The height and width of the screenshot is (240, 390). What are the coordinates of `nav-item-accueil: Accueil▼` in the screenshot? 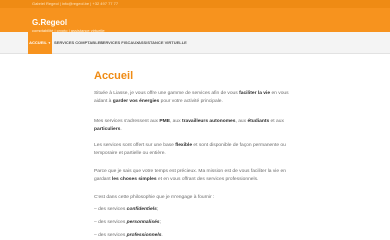 It's located at (40, 43).